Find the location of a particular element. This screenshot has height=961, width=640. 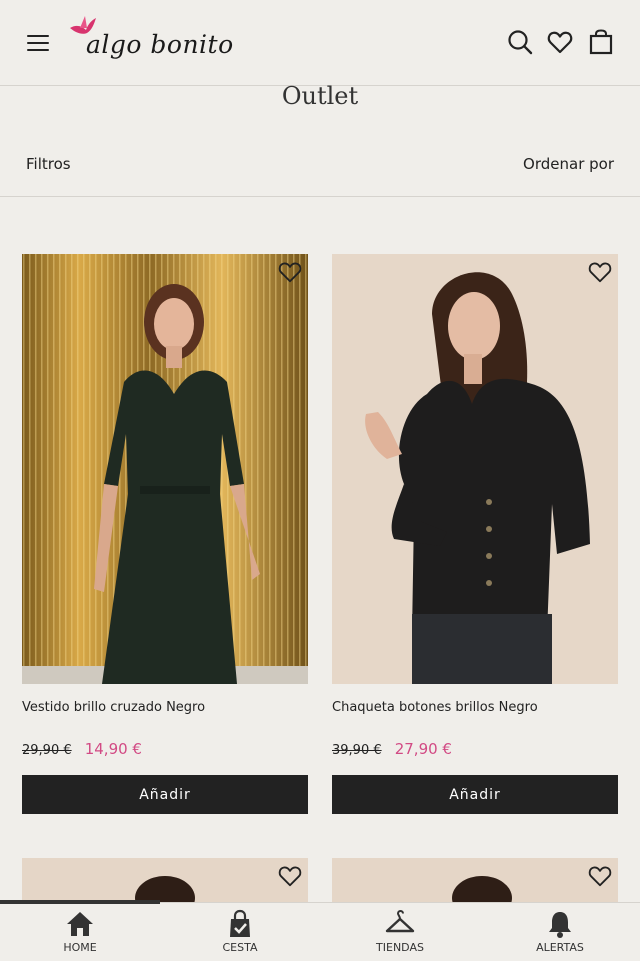

filters-button: Filtros is located at coordinates (48, 164).